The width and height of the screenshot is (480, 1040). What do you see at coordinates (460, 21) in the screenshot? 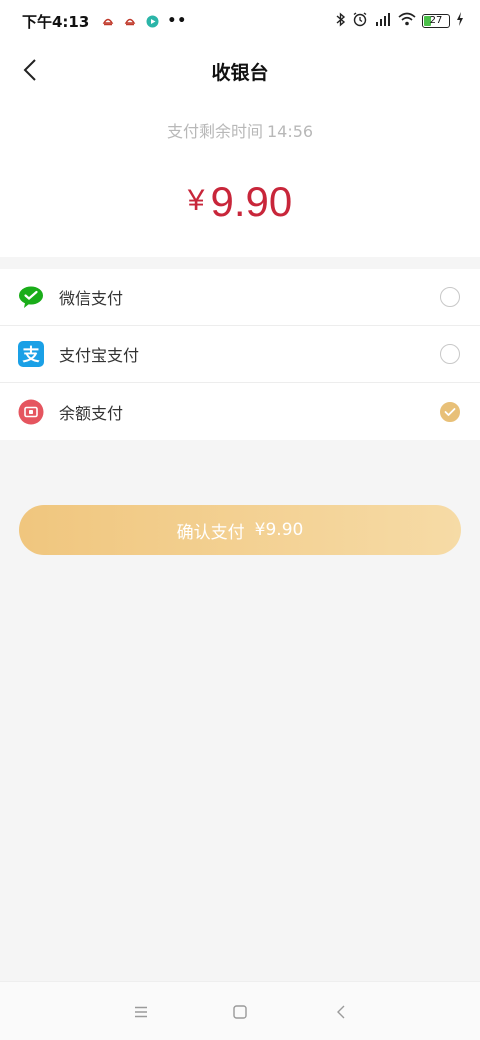
I see `charging-icon` at bounding box center [460, 21].